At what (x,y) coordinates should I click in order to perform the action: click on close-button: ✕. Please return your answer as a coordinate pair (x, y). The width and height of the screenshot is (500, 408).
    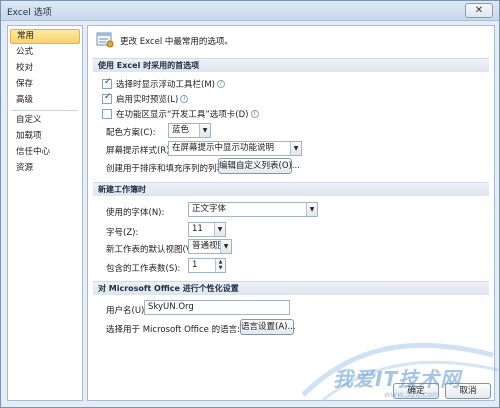
    Looking at the image, I should click on (479, 10).